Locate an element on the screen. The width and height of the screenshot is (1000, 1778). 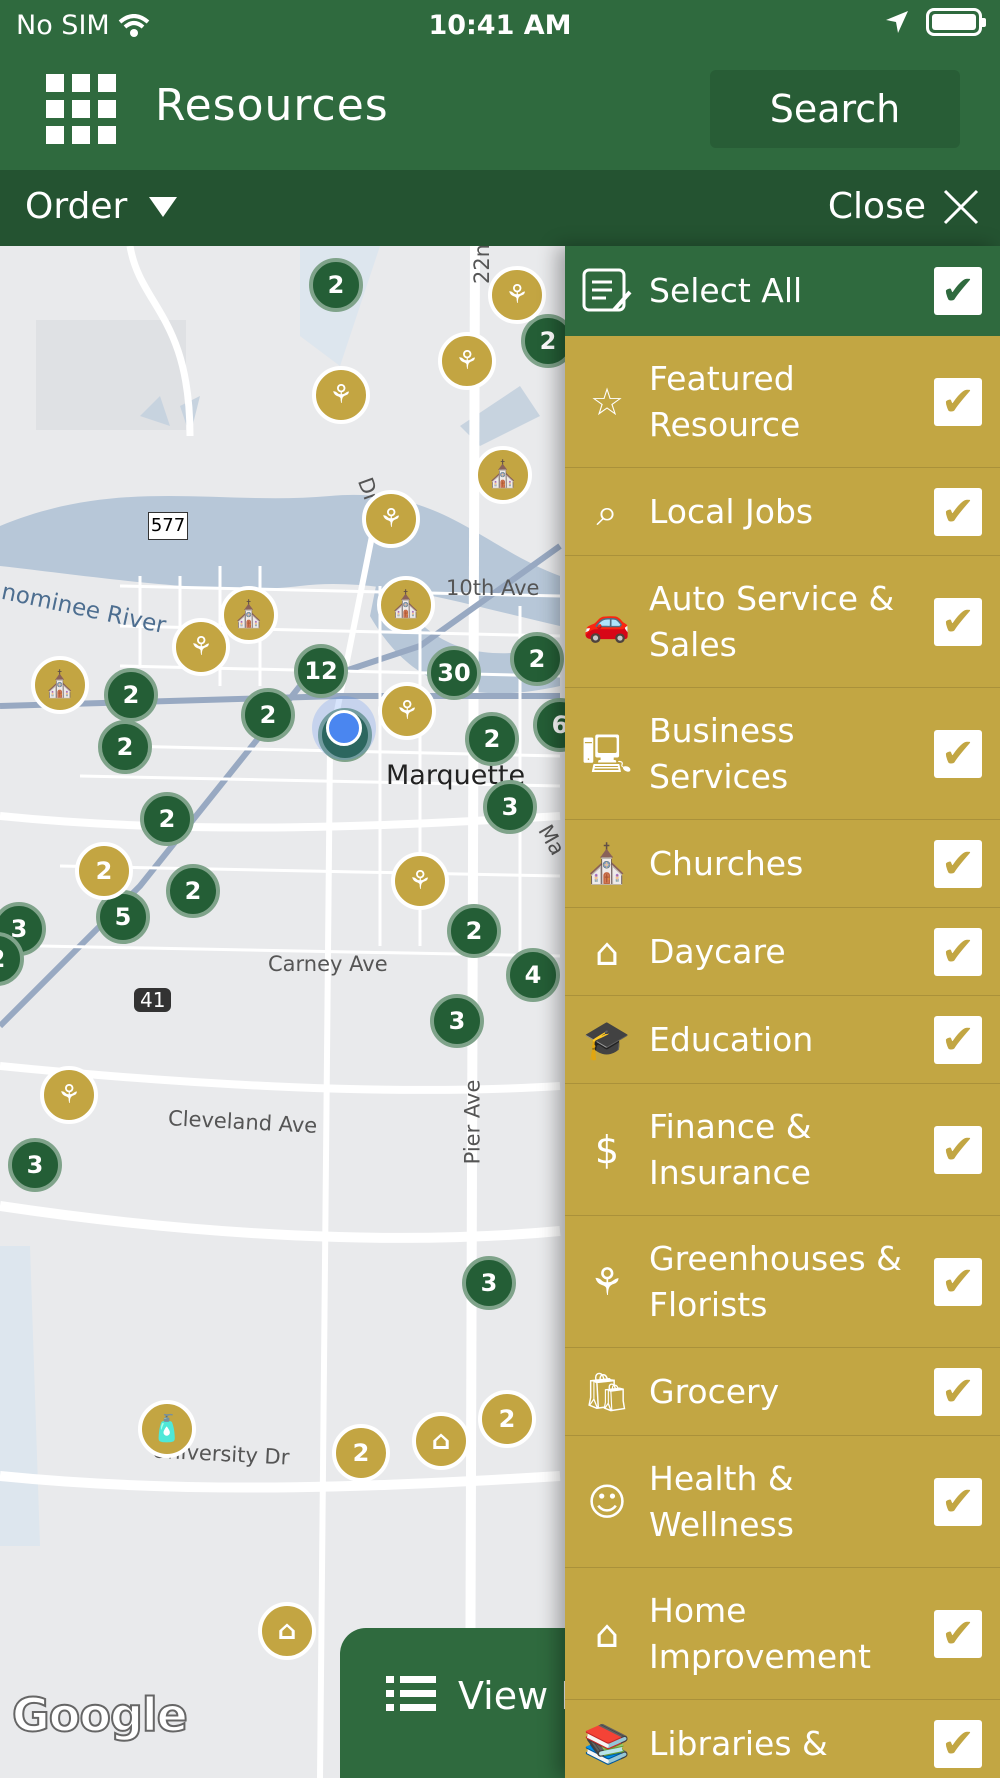
apps-grid-icon is located at coordinates (81, 109).